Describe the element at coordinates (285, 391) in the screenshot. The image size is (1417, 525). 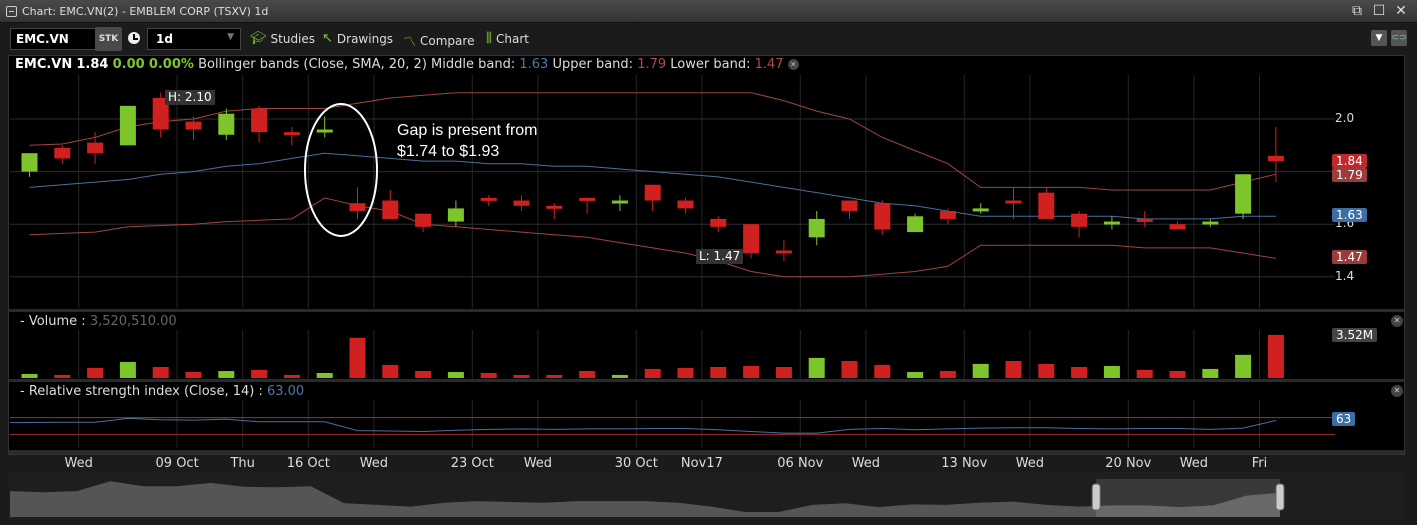
I see `rsi-value: 63.00` at that location.